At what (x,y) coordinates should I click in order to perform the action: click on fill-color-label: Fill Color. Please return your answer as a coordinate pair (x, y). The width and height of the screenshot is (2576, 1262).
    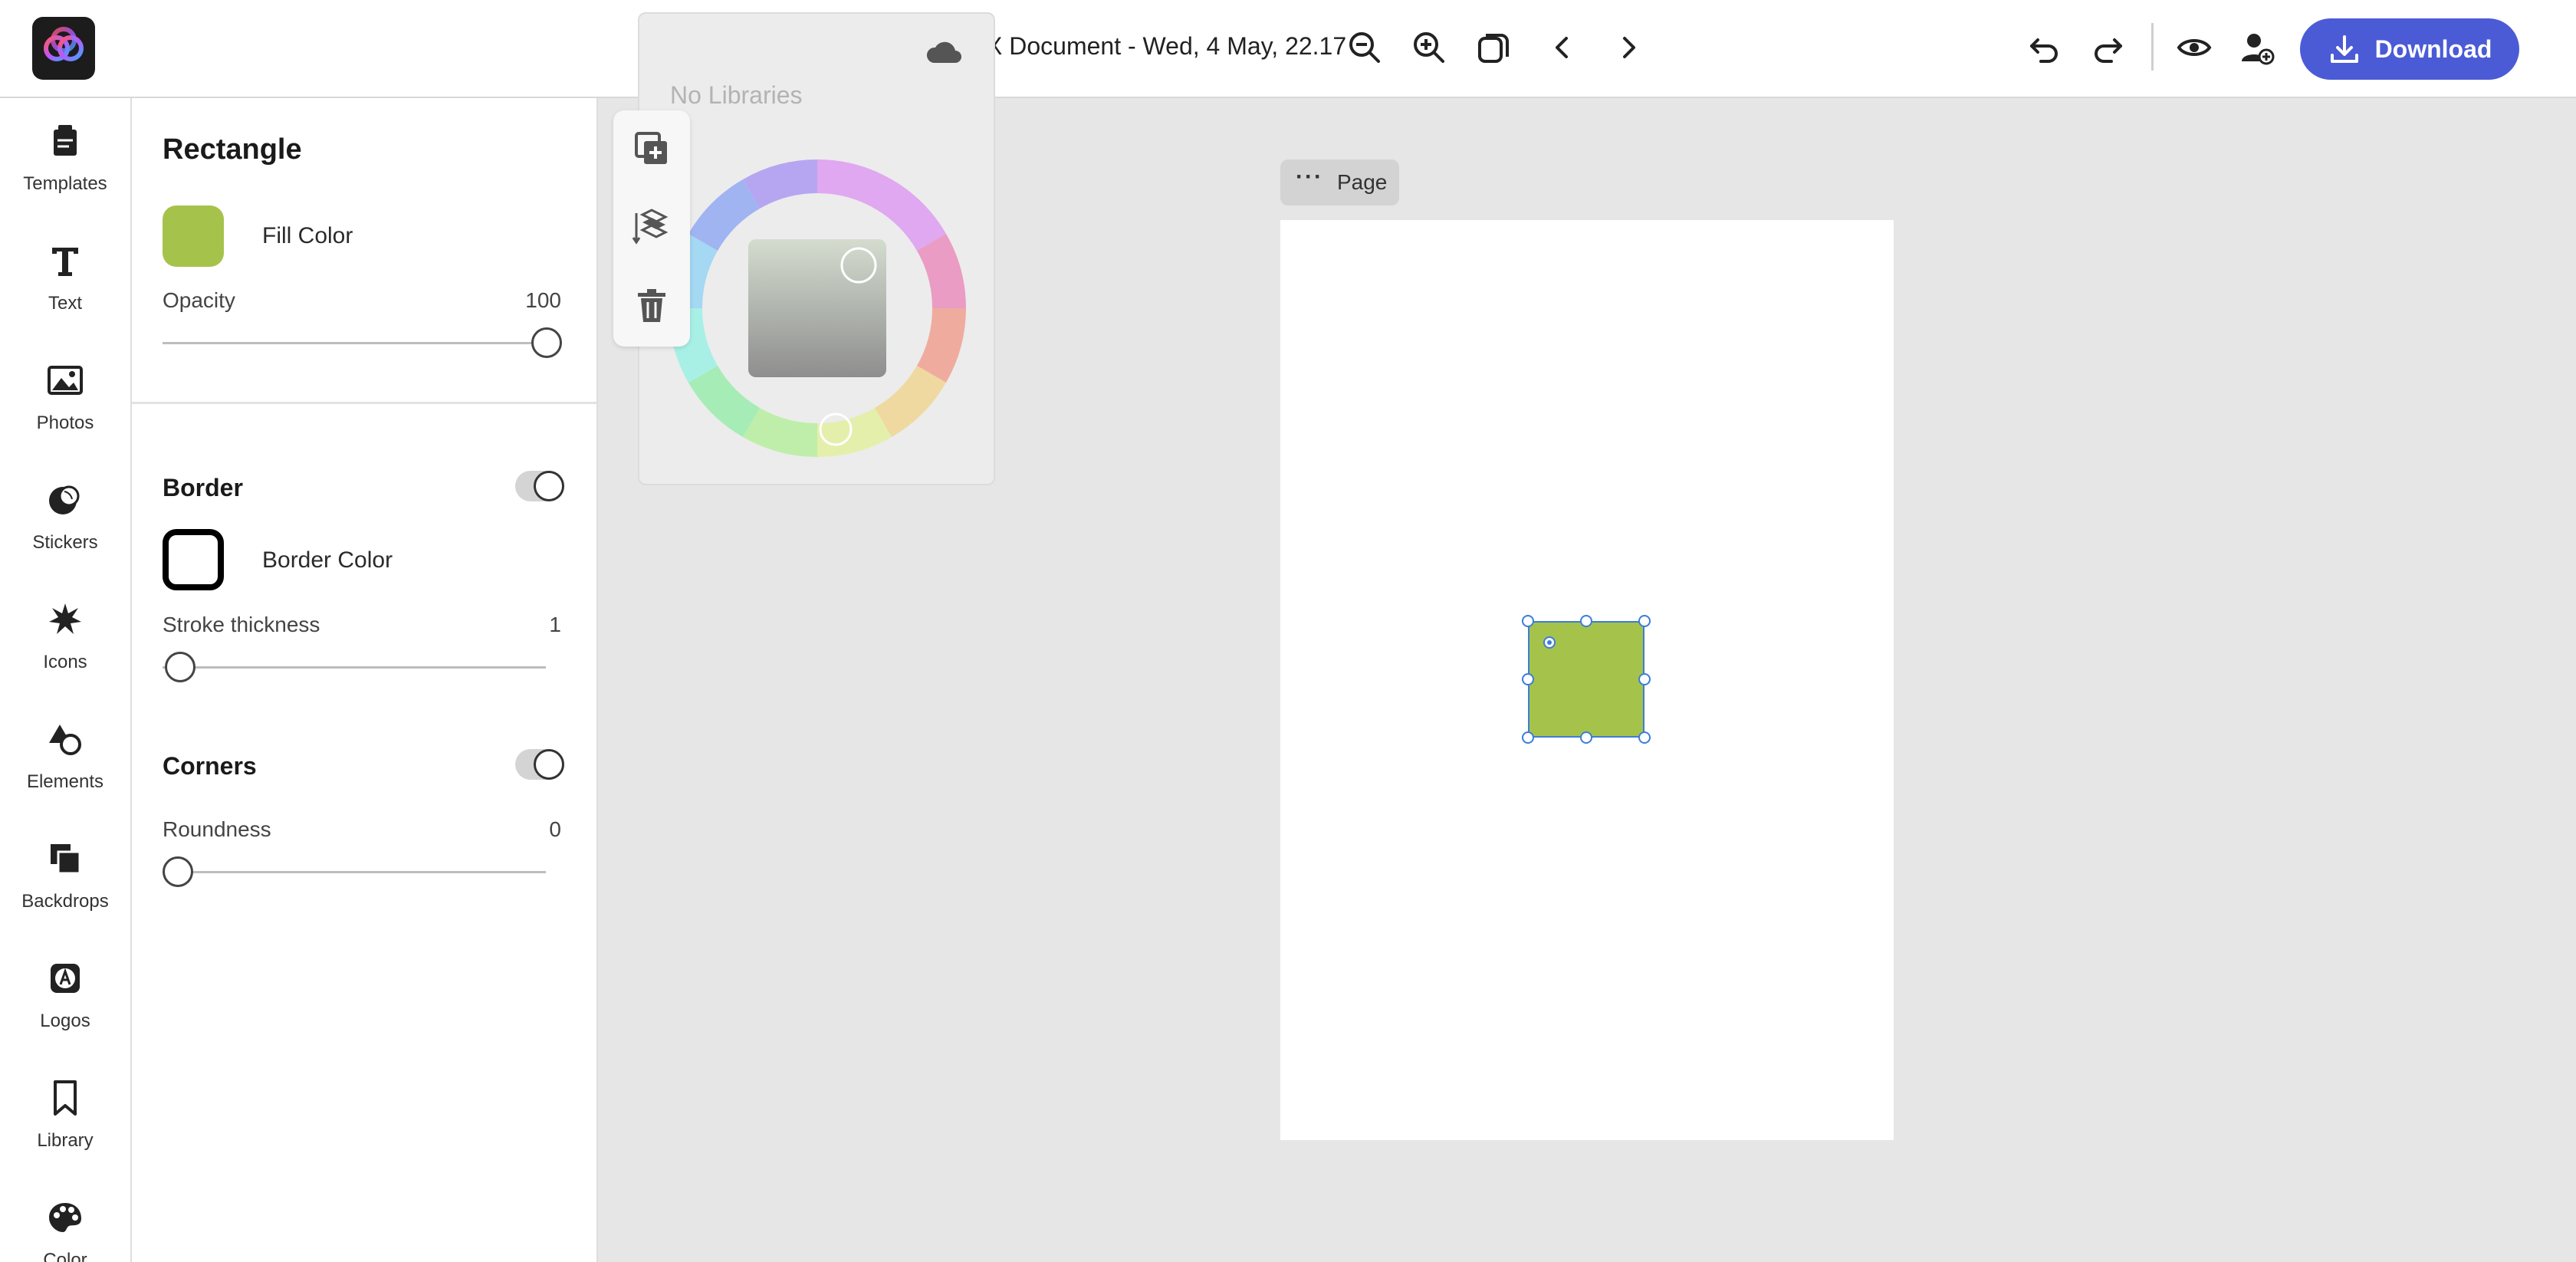
    Looking at the image, I should click on (307, 235).